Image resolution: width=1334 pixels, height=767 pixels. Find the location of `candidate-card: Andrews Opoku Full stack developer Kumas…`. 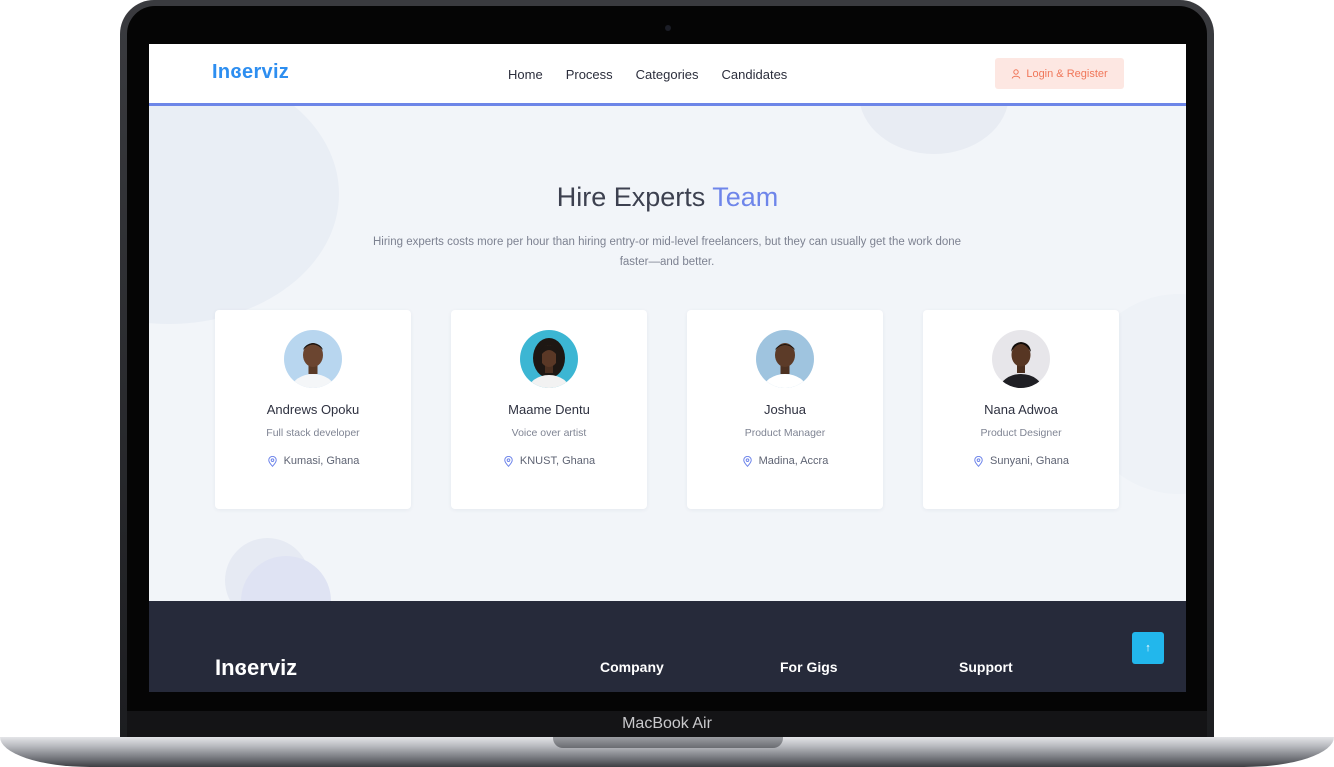

candidate-card: Andrews Opoku Full stack developer Kumas… is located at coordinates (313, 409).